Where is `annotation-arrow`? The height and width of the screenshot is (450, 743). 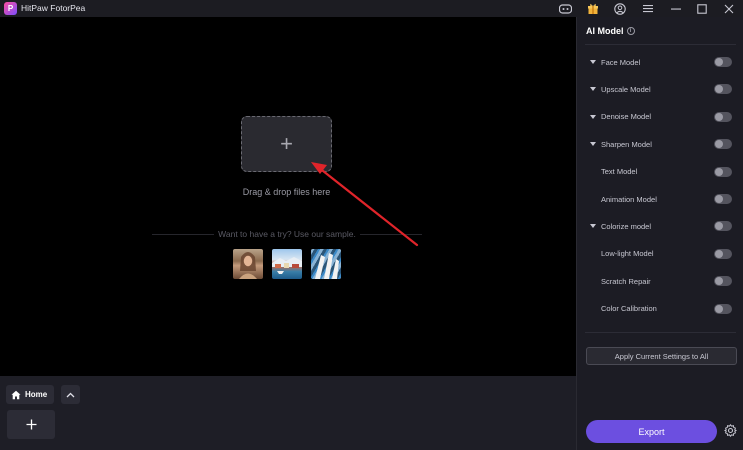
annotation-arrow is located at coordinates (365, 204).